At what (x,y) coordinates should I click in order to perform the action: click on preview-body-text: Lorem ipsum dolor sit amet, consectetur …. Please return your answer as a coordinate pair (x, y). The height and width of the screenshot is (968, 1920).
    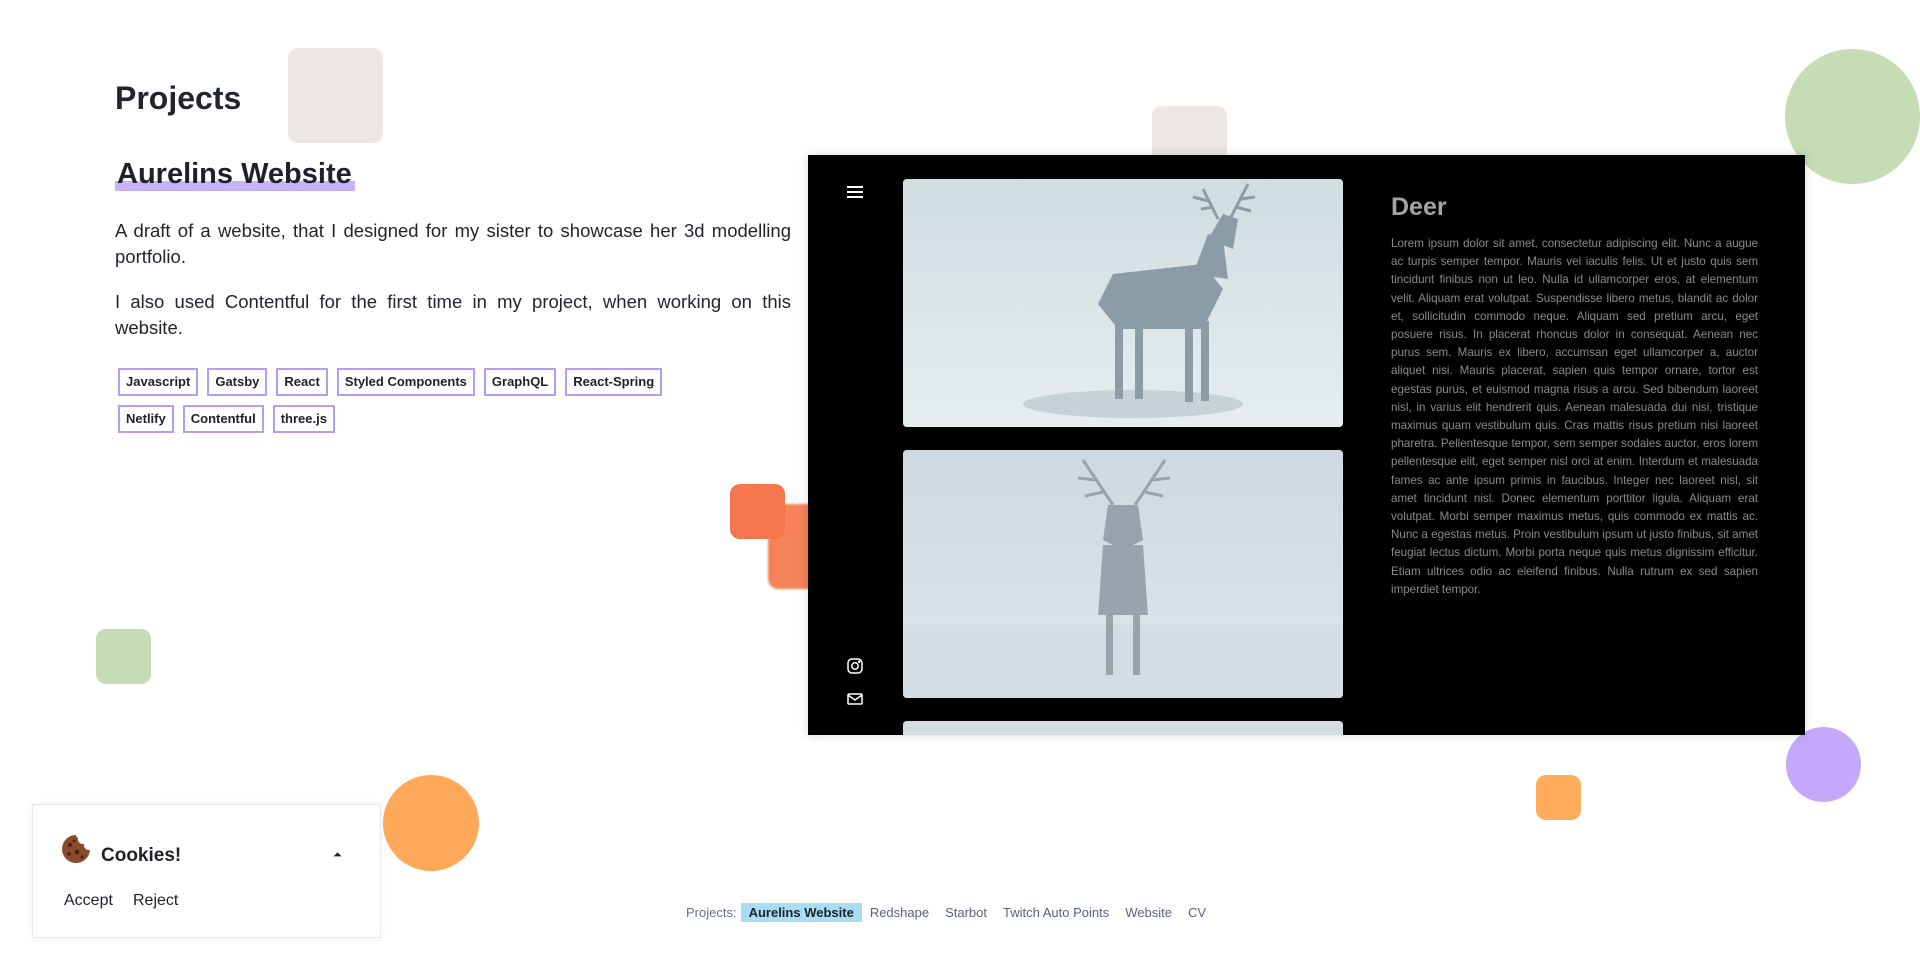
    Looking at the image, I should click on (1574, 416).